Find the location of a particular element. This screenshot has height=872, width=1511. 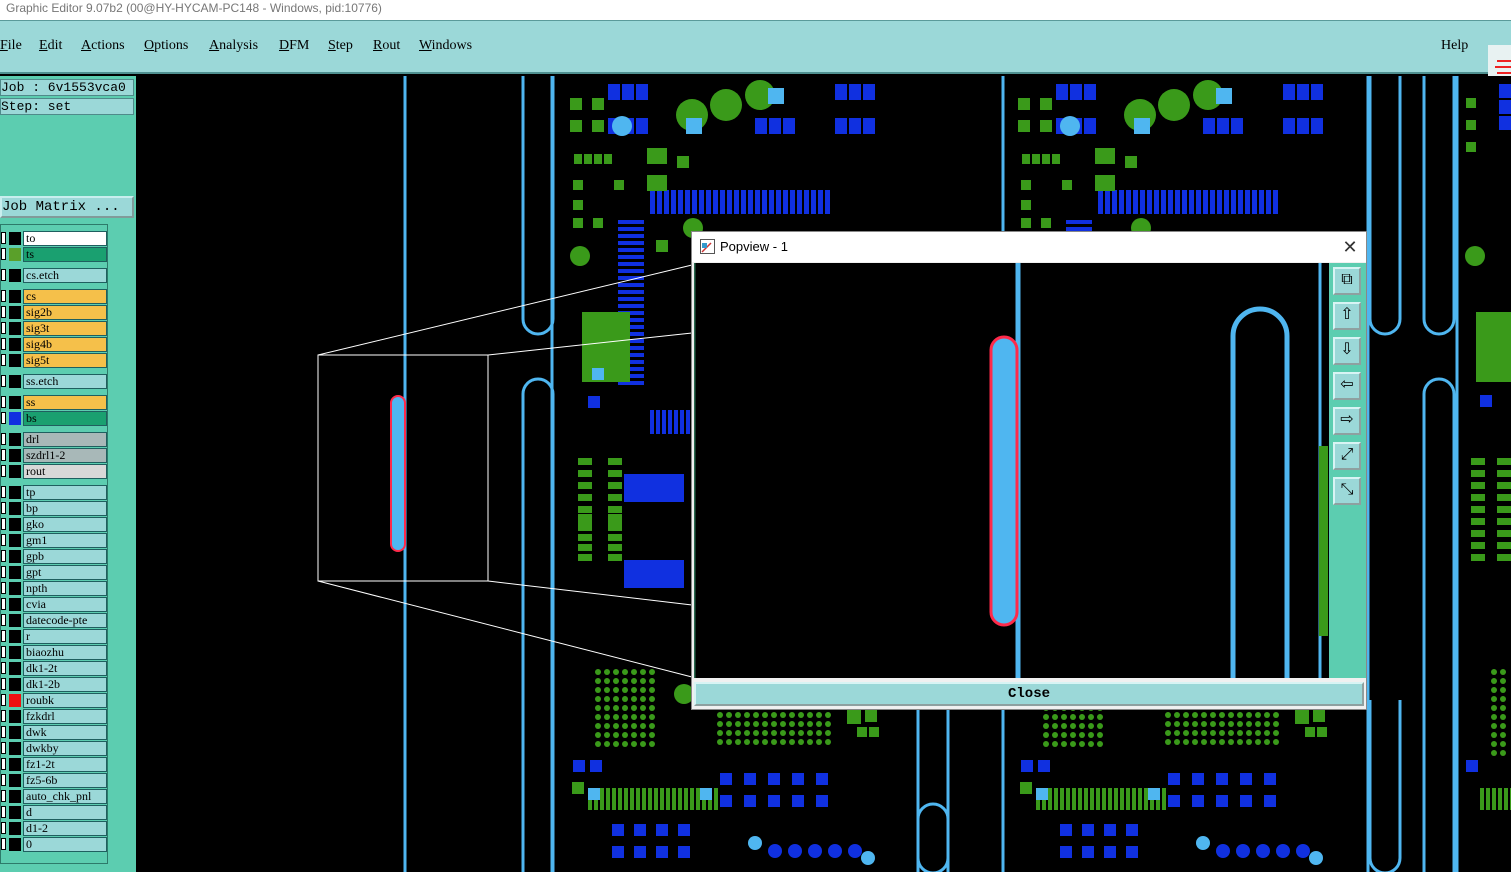

menu-help: Help is located at coordinates (1454, 46).